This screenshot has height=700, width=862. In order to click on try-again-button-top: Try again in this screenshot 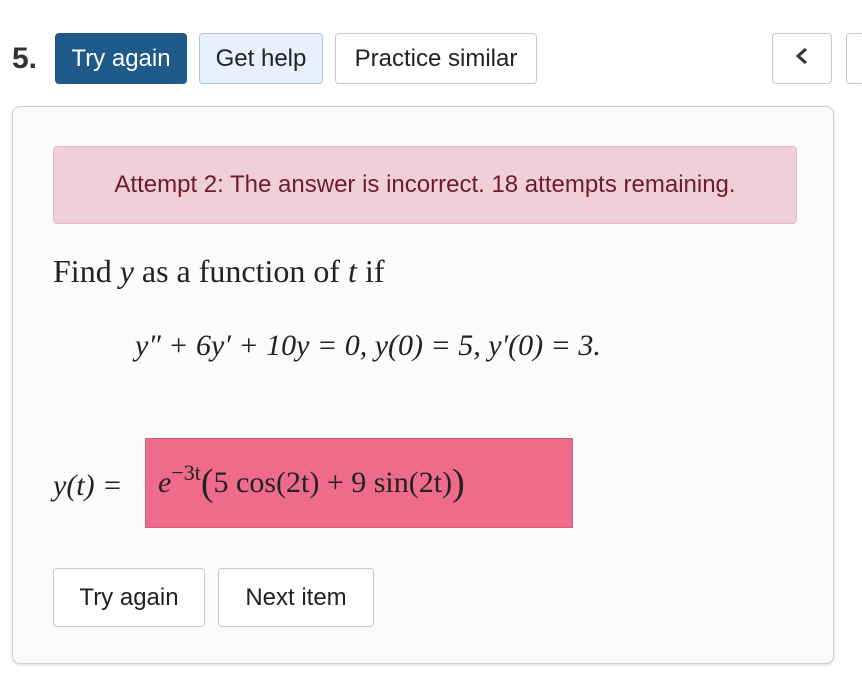, I will do `click(121, 58)`.